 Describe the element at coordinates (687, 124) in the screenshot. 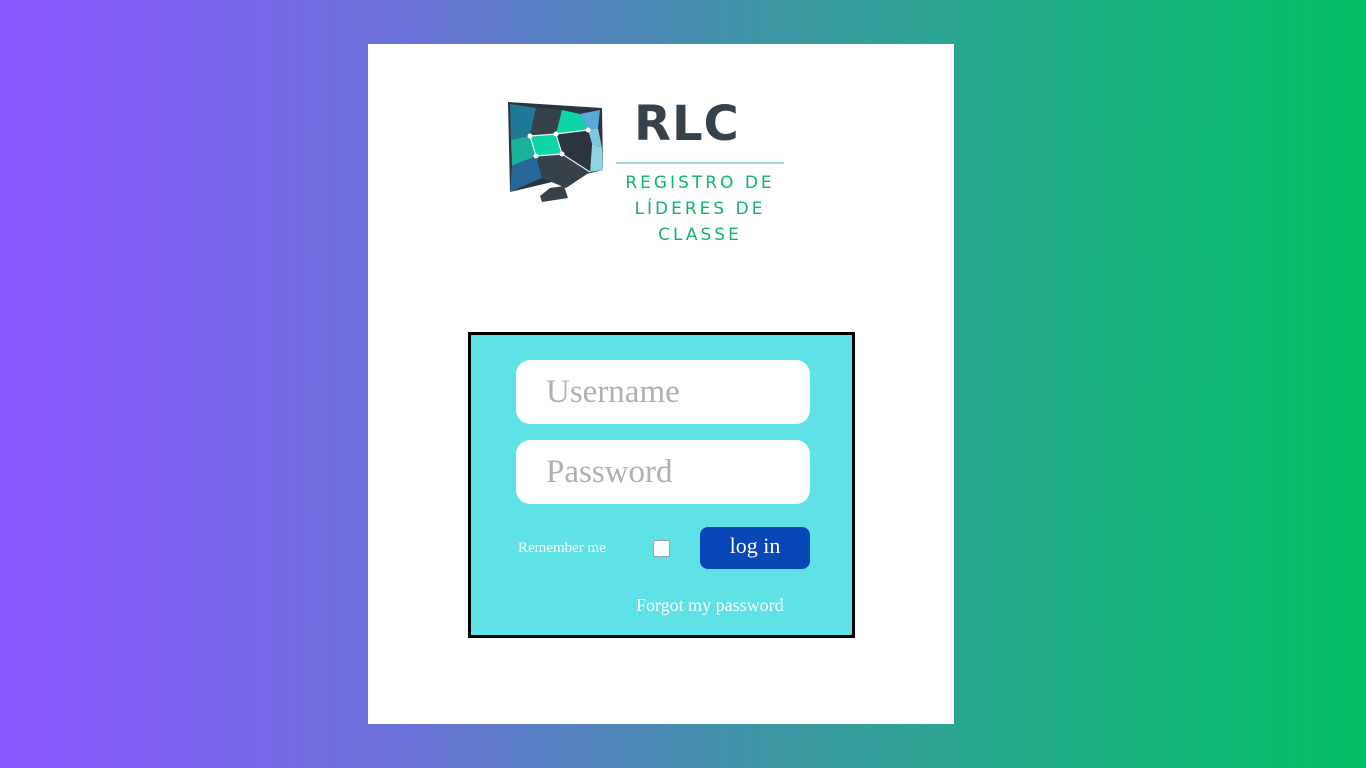

I see `logo-title: RLC` at that location.